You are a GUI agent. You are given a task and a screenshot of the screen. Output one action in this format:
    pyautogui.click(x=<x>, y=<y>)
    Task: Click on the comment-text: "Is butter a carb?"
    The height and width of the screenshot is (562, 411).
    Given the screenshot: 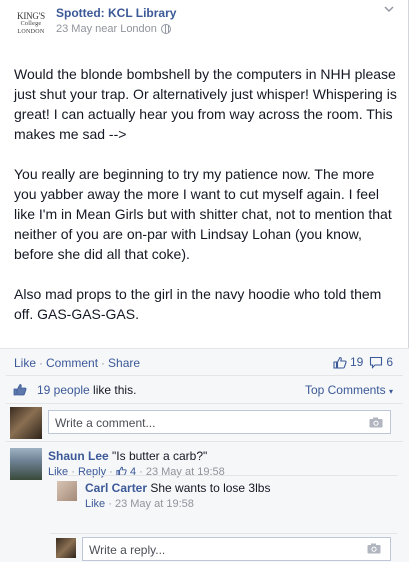 What is the action you would take?
    pyautogui.click(x=160, y=456)
    